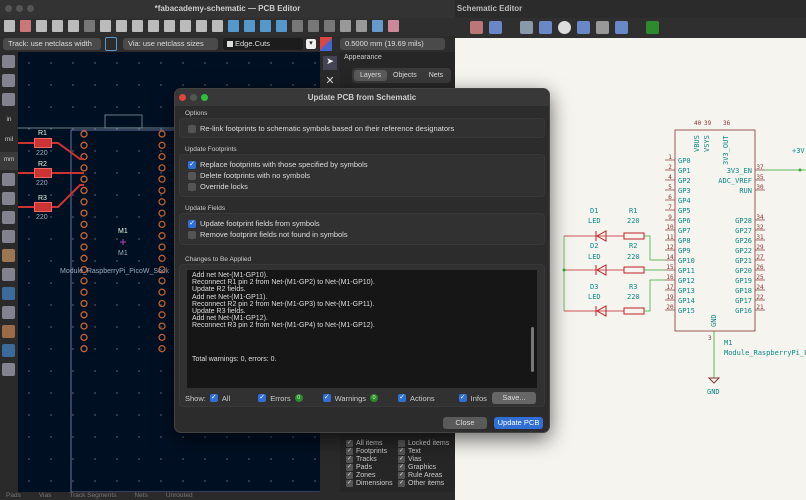  What do you see at coordinates (8, 236) in the screenshot?
I see `curved-ratsnest-icon` at bounding box center [8, 236].